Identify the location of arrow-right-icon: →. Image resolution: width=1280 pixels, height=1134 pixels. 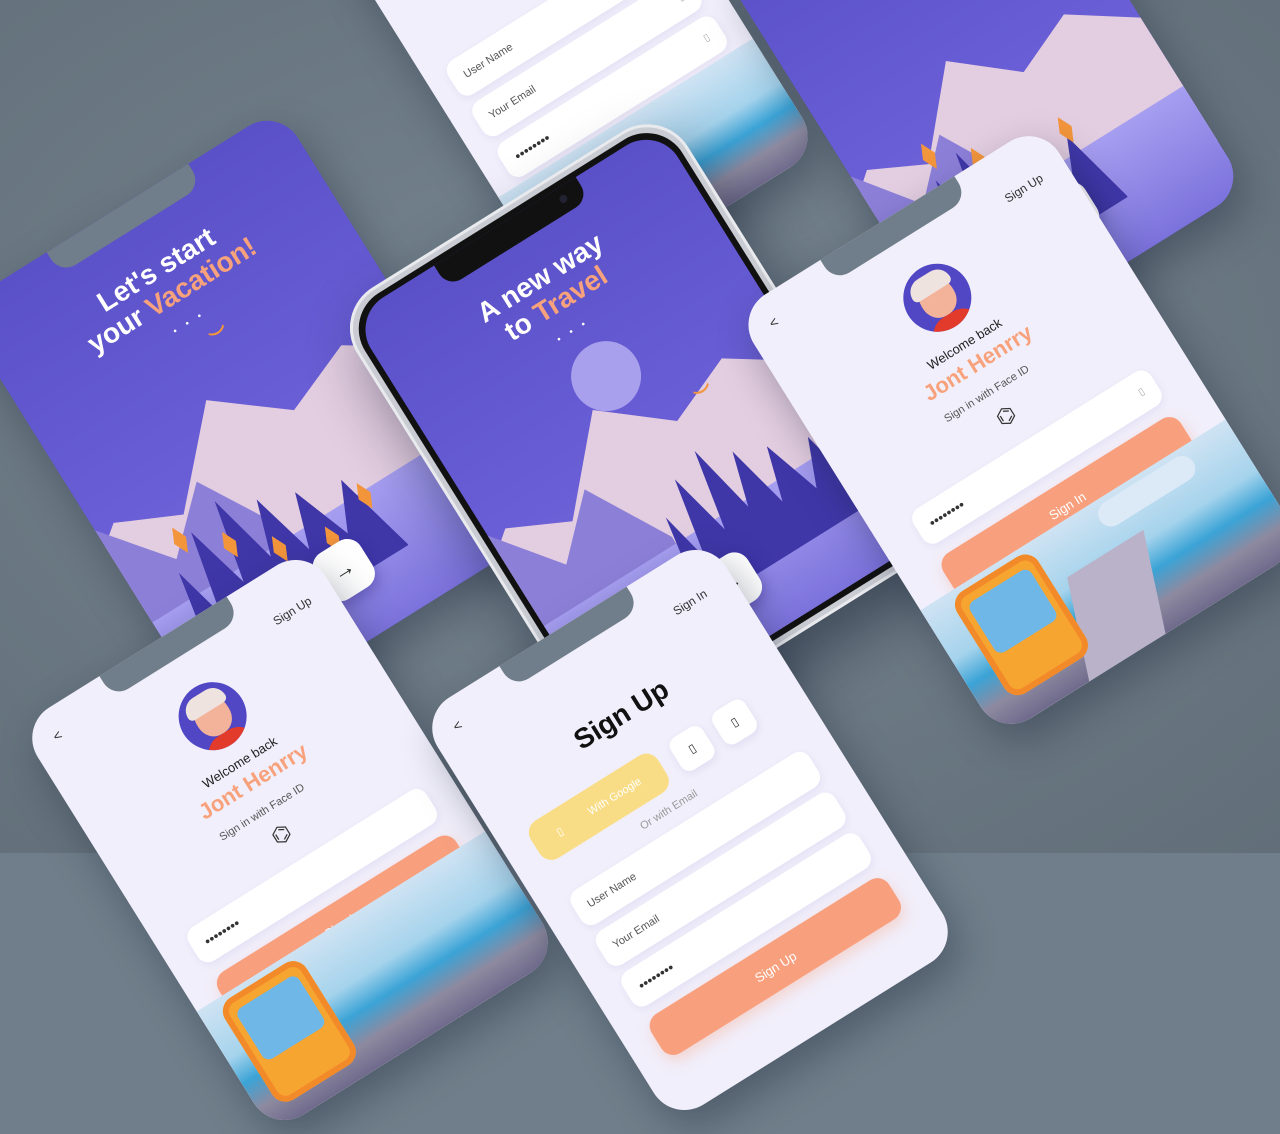
(343, 570).